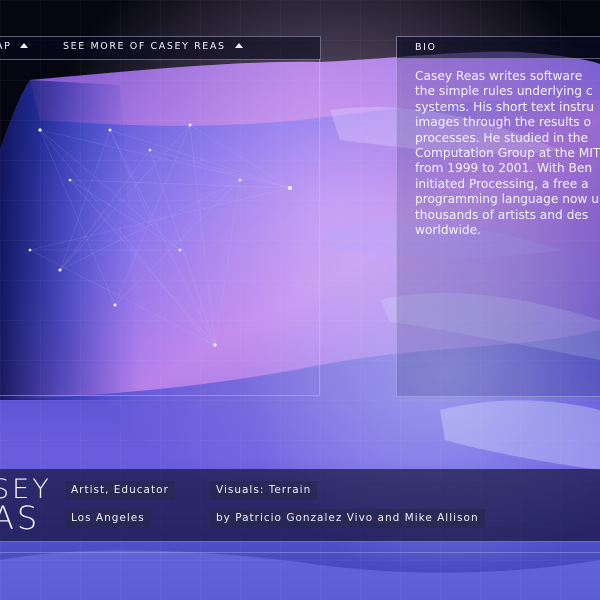 This screenshot has height=600, width=600. What do you see at coordinates (144, 46) in the screenshot?
I see `see-more-label: SEE MORE OF CASEY REAS` at bounding box center [144, 46].